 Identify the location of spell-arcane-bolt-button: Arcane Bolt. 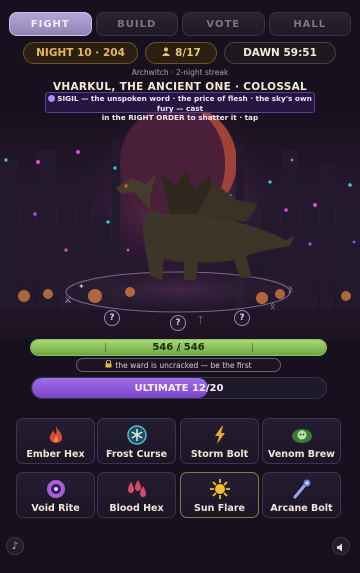
(301, 495).